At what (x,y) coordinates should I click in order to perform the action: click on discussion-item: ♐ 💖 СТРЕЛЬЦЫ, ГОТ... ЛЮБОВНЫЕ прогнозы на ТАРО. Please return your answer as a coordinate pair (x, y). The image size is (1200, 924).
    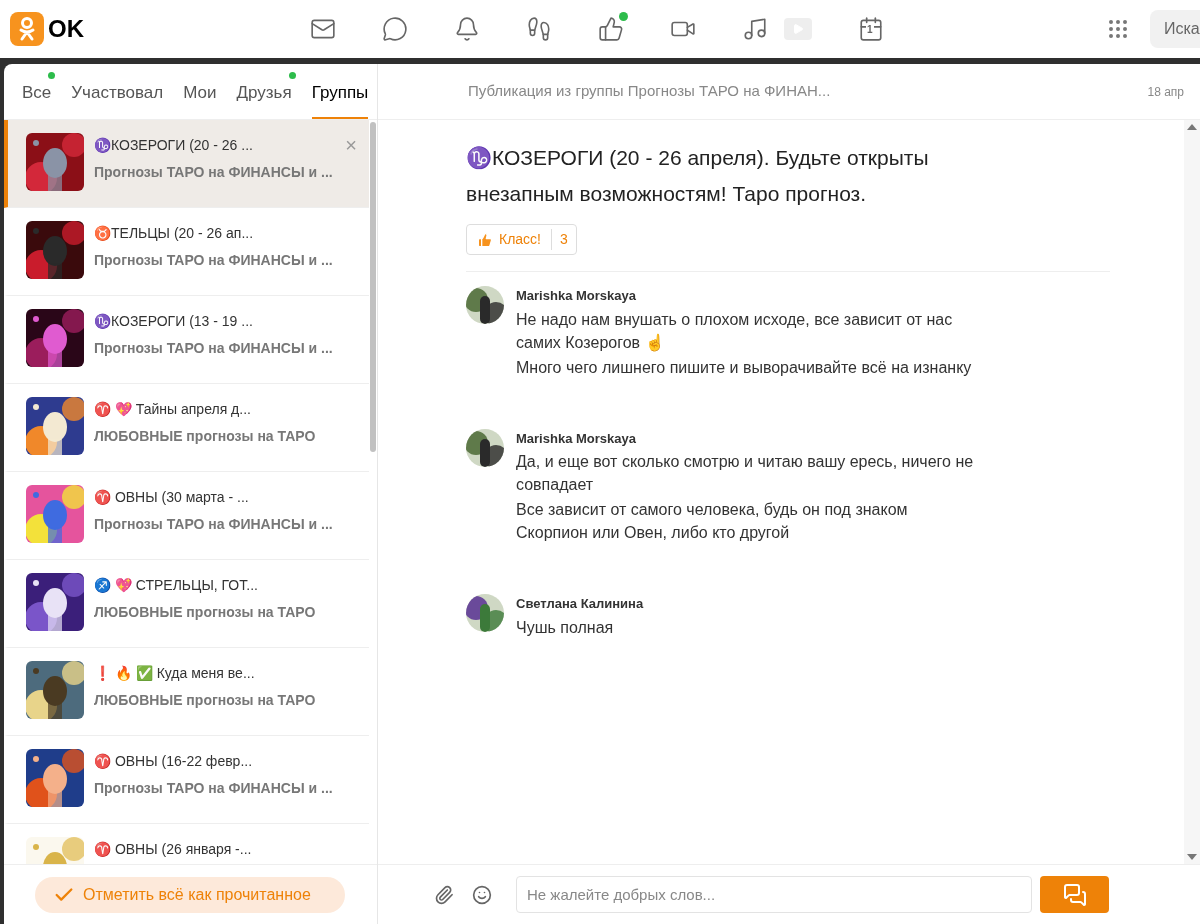
    Looking at the image, I should click on (186, 604).